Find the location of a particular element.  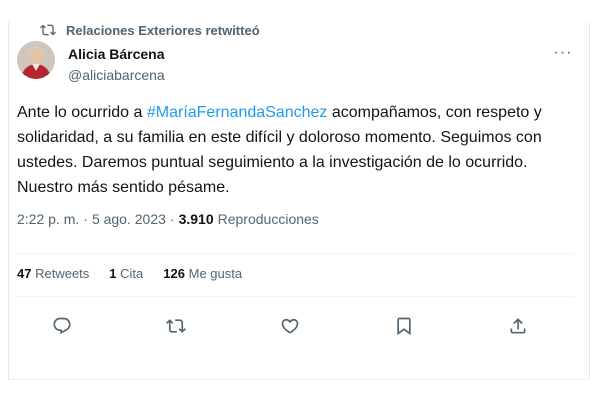

bookmark-button is located at coordinates (404, 326).